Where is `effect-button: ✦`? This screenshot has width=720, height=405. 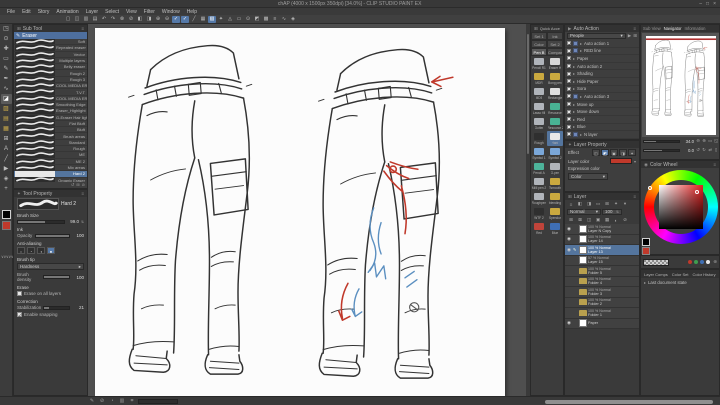
effect-button: ✦ is located at coordinates (632, 152).